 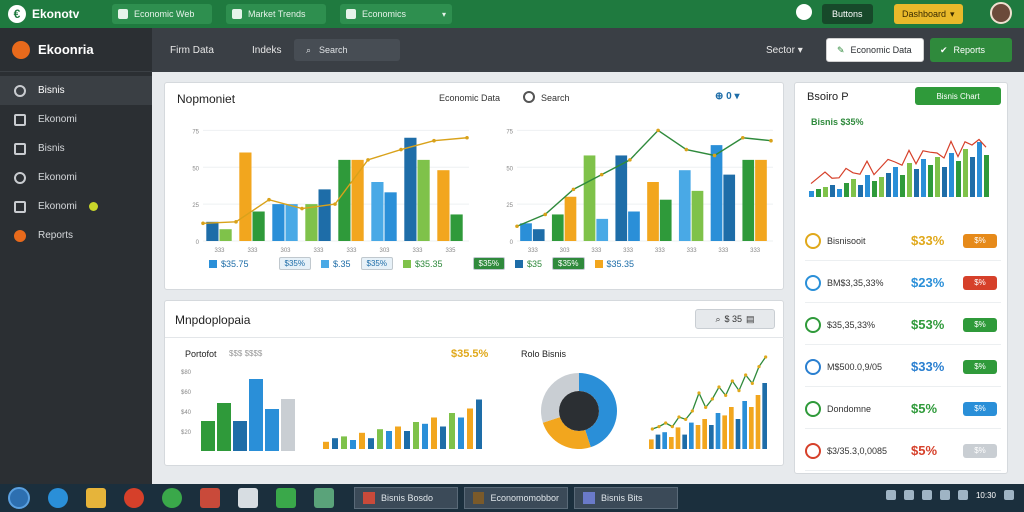 What do you see at coordinates (76, 50) in the screenshot?
I see `sidebar-brand: Ekoonria` at bounding box center [76, 50].